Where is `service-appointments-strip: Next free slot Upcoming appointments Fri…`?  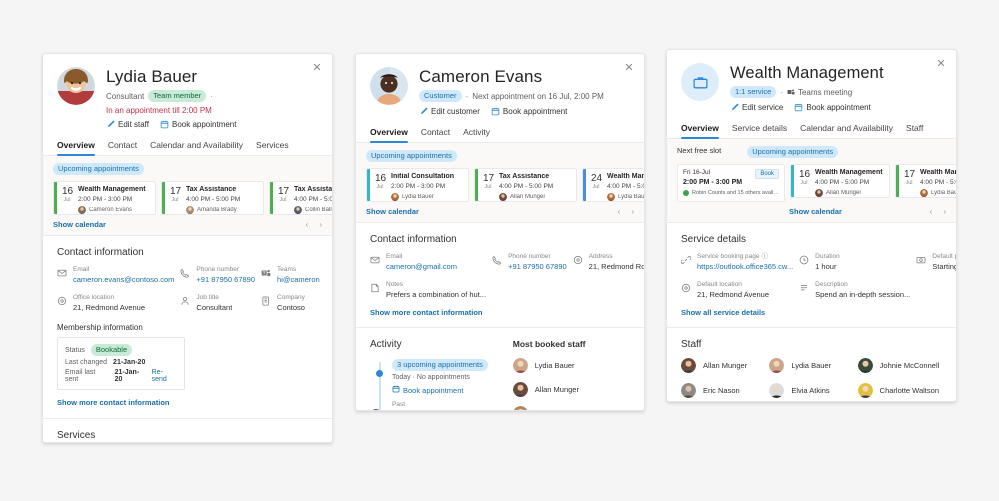
service-appointments-strip: Next free slot Upcoming appointments Fri… is located at coordinates (811, 180).